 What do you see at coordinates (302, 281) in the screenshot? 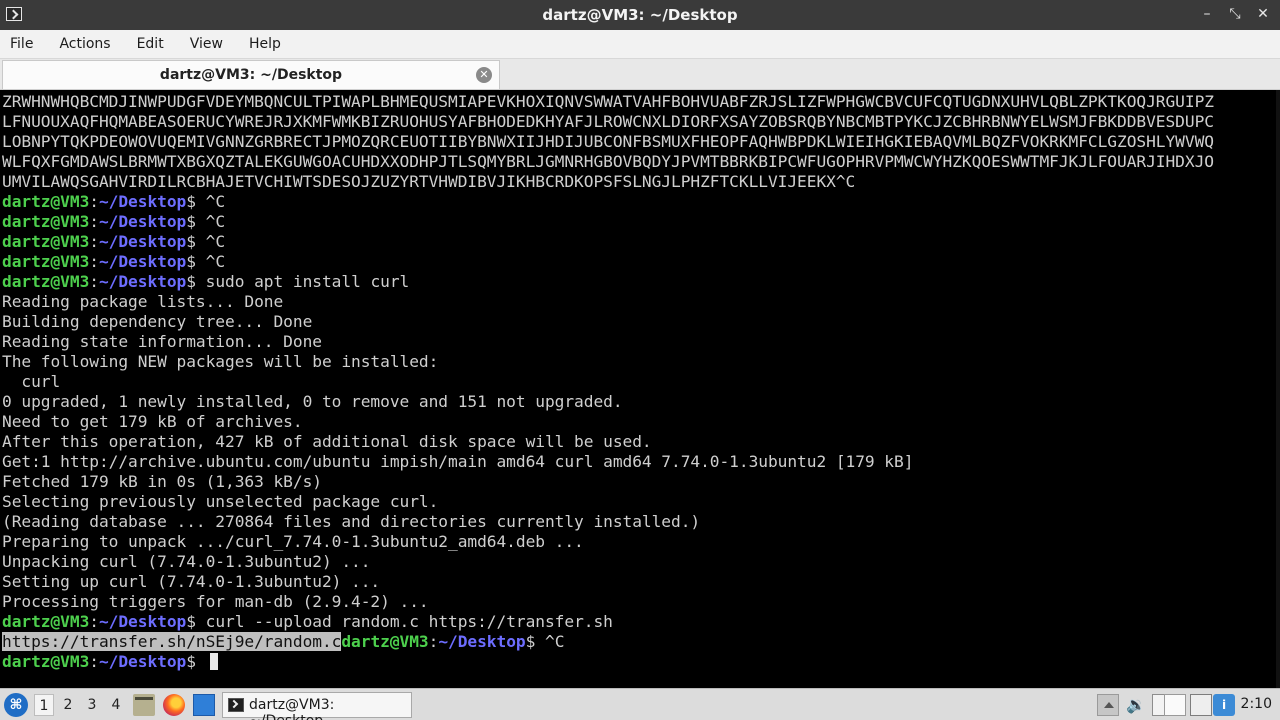
I see `command-text: sudo apt install curl` at bounding box center [302, 281].